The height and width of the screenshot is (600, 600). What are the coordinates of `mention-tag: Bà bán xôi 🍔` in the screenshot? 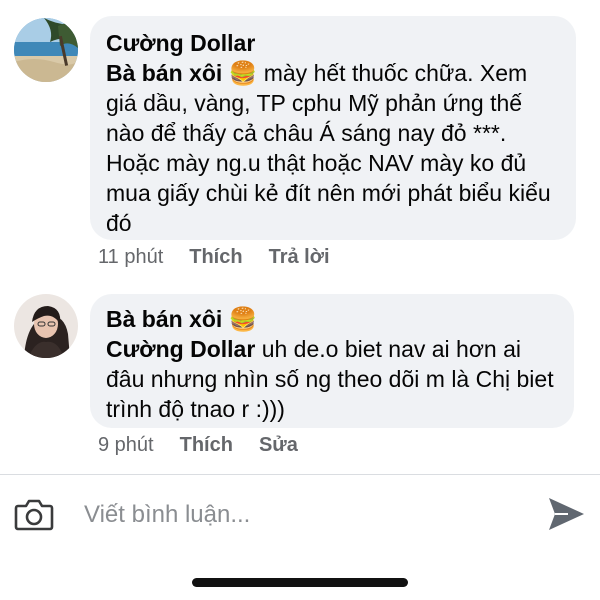 It's located at (181, 73).